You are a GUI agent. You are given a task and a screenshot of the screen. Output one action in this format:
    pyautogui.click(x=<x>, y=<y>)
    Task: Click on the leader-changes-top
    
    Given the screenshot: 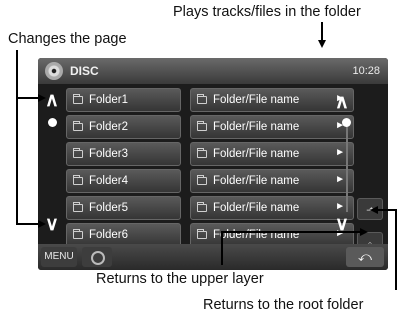 What is the action you would take?
    pyautogui.click(x=28, y=74)
    